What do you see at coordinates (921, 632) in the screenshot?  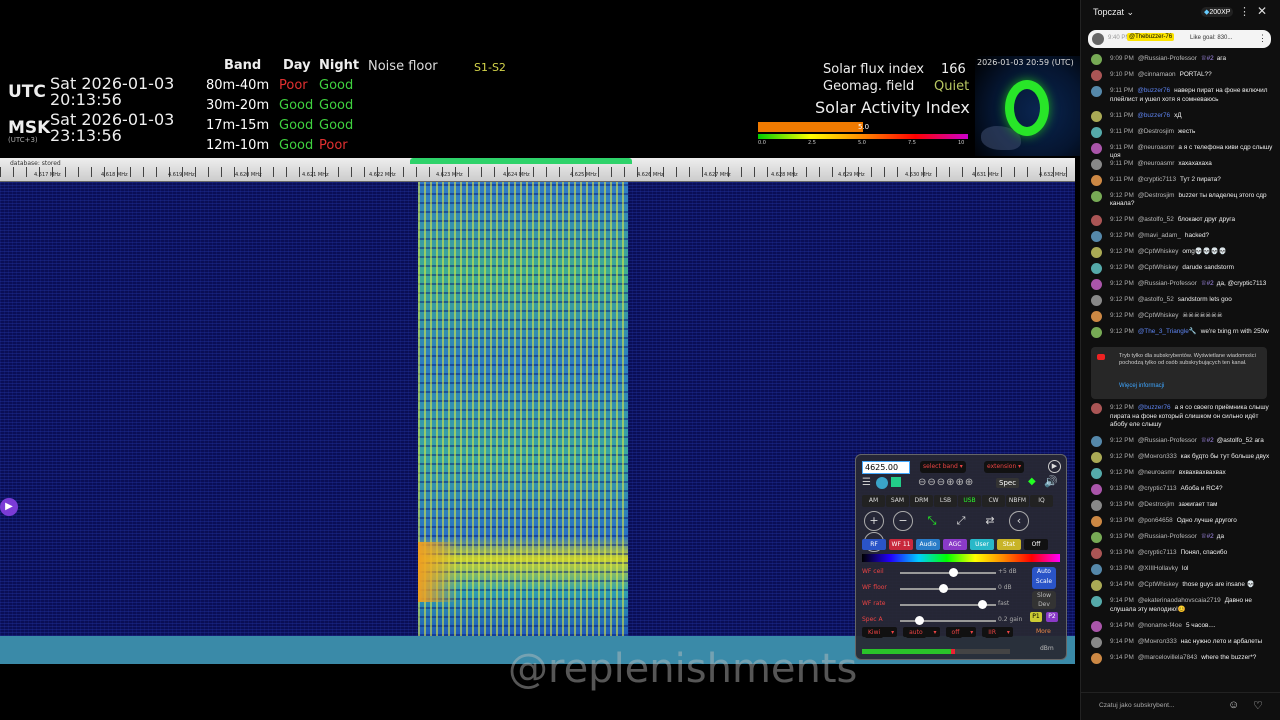 I see `option-dropdown: auto ▾` at bounding box center [921, 632].